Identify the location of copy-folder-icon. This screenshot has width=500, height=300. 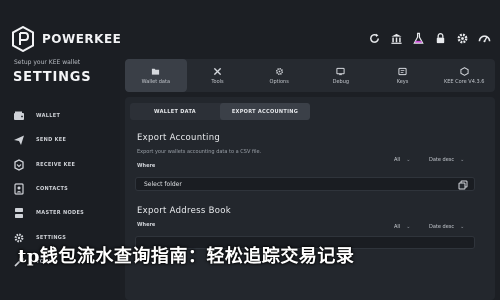
(463, 185).